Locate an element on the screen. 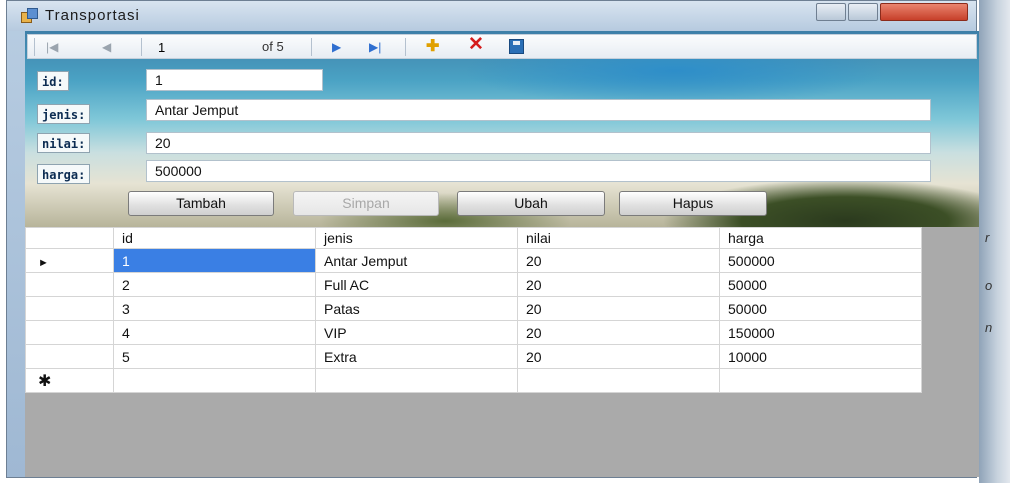 The image size is (1010, 483). add-new-icon: ✚ is located at coordinates (432, 47).